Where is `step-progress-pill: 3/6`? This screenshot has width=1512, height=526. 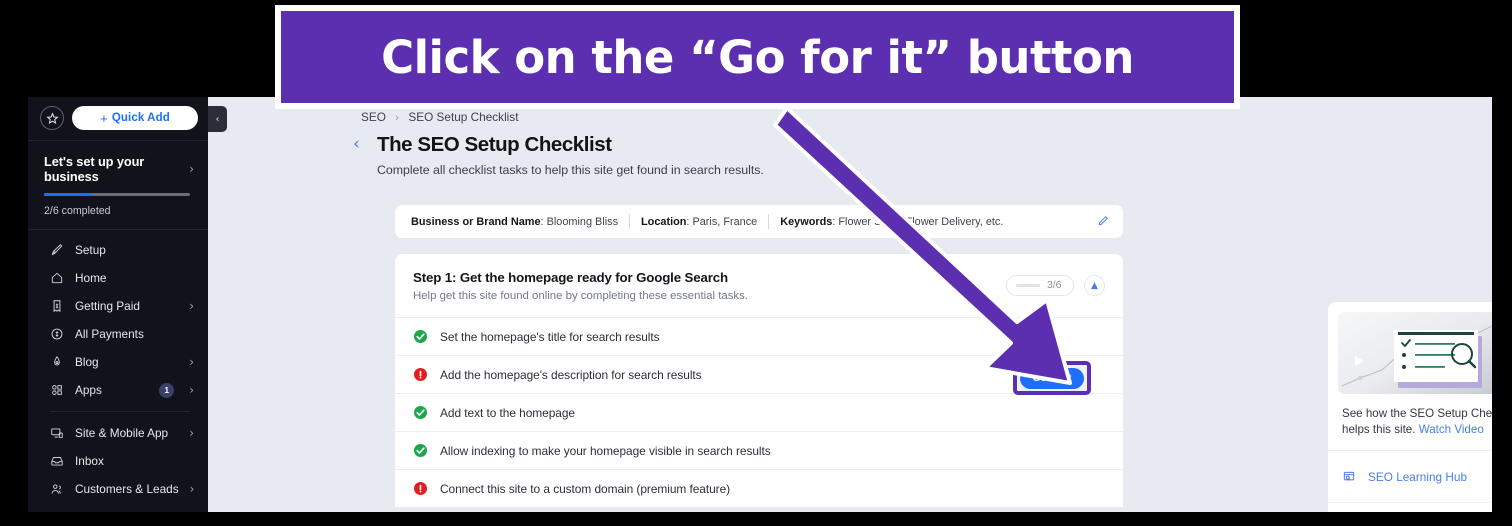 step-progress-pill: 3/6 is located at coordinates (1040, 285).